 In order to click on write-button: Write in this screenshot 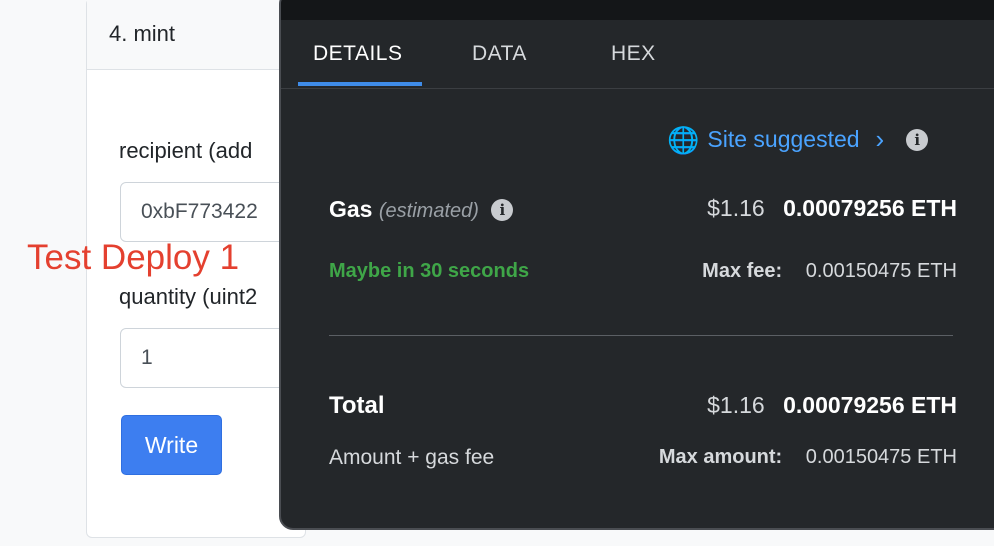, I will do `click(171, 445)`.